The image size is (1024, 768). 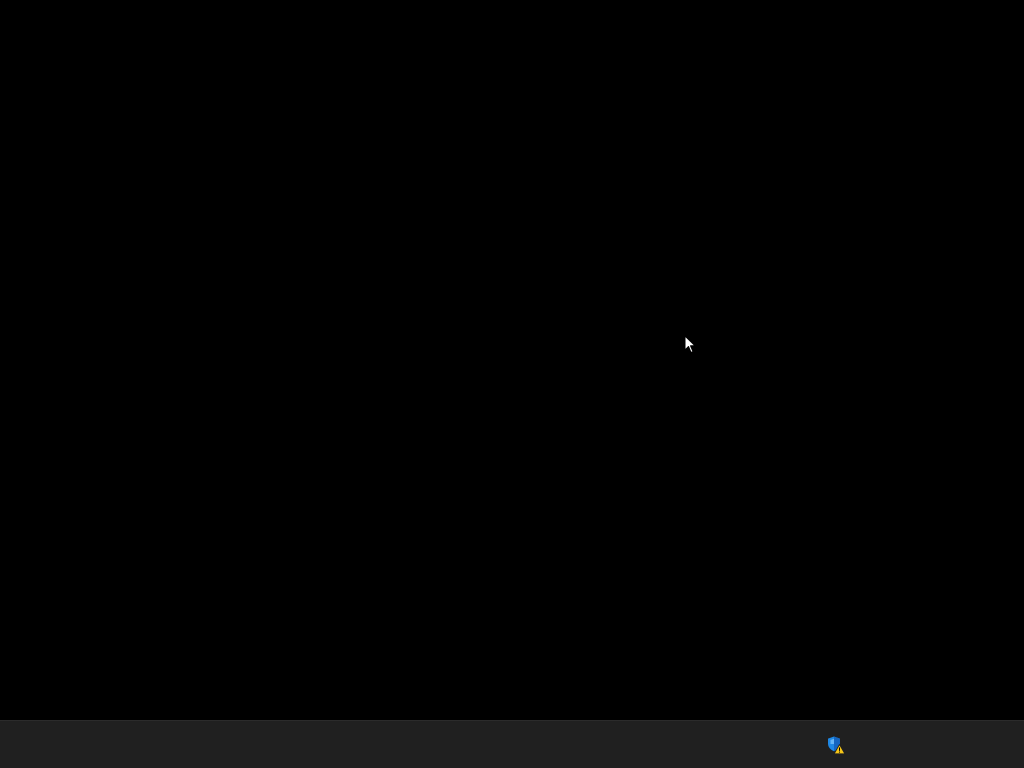 What do you see at coordinates (690, 344) in the screenshot?
I see `mouse-cursor-icon` at bounding box center [690, 344].